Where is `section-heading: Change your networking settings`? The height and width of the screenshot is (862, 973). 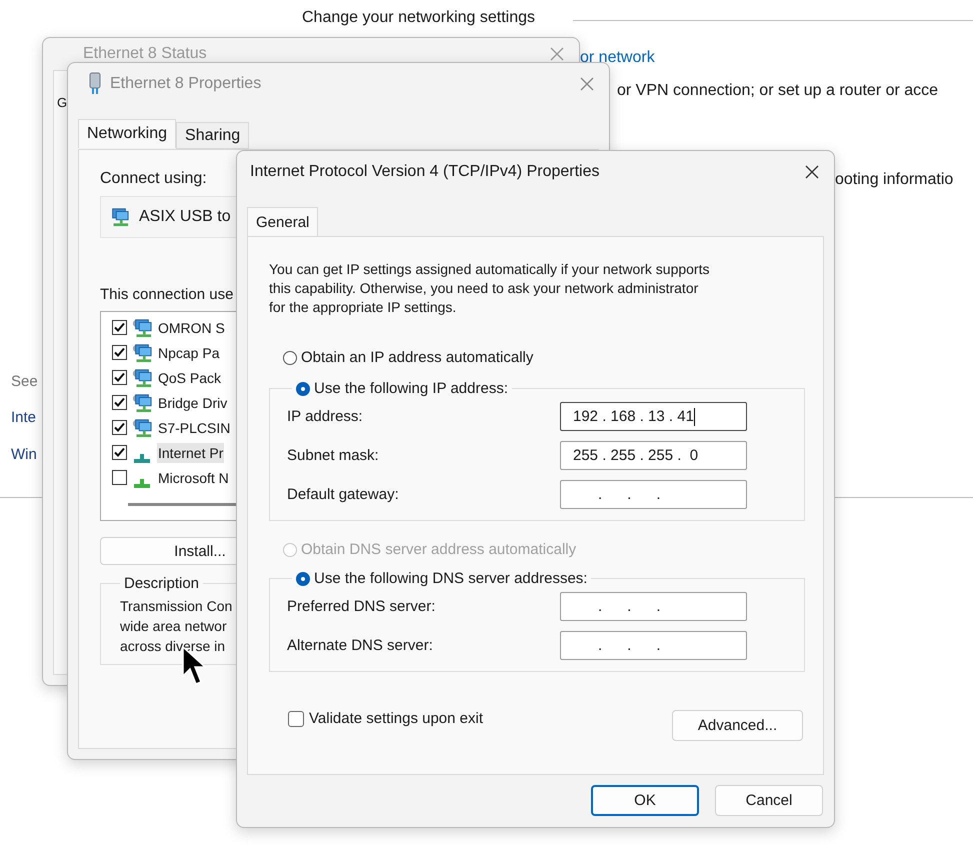
section-heading: Change your networking settings is located at coordinates (419, 18).